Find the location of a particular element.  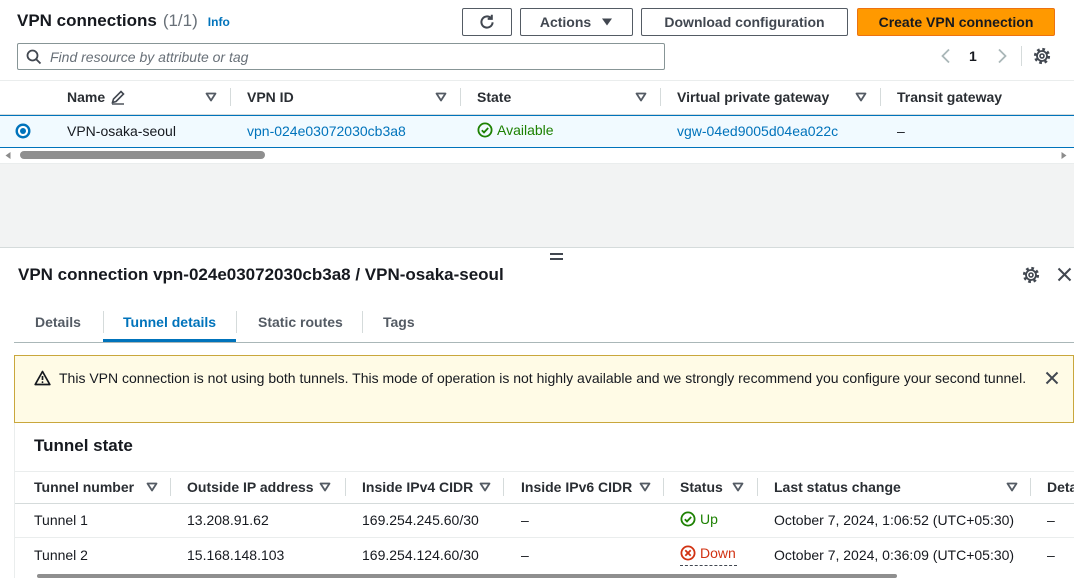

divider is located at coordinates (1021, 56).